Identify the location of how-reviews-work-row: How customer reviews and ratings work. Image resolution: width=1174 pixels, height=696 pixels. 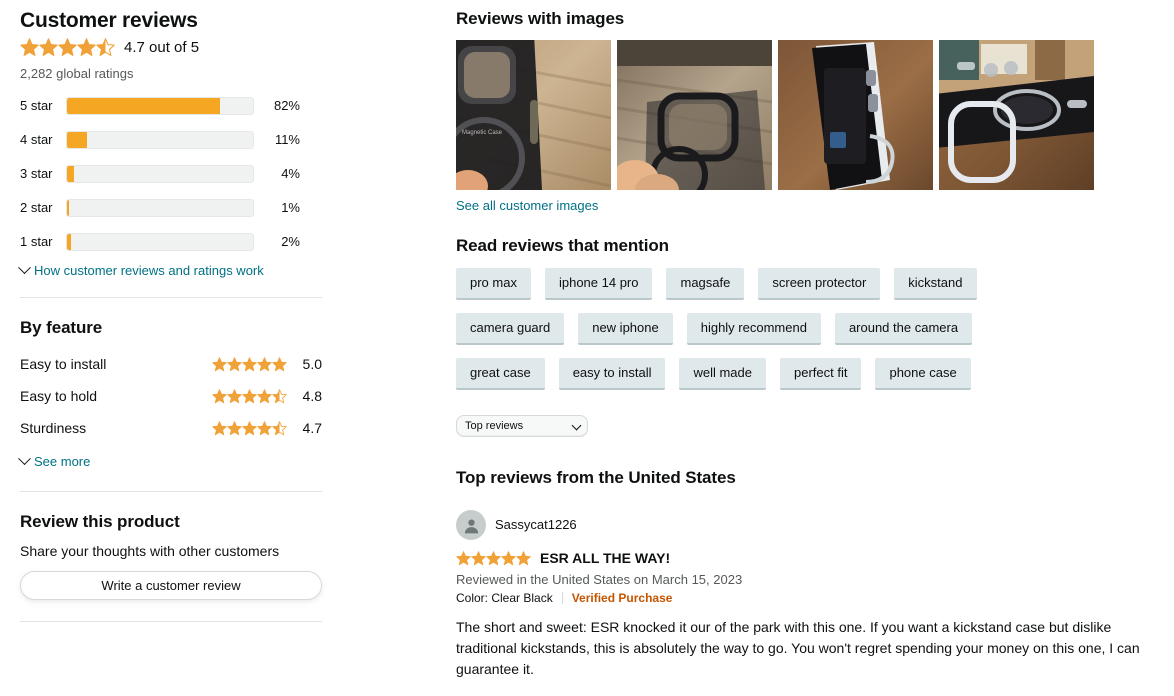
(170, 269).